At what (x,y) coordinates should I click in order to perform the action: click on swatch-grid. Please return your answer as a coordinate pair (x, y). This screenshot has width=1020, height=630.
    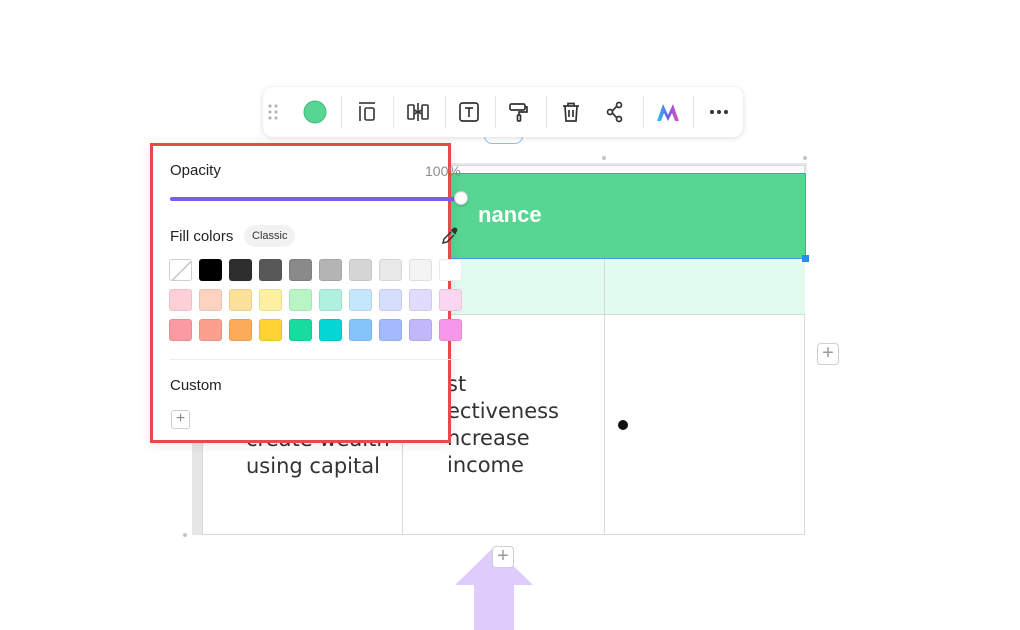
    Looking at the image, I should click on (316, 304).